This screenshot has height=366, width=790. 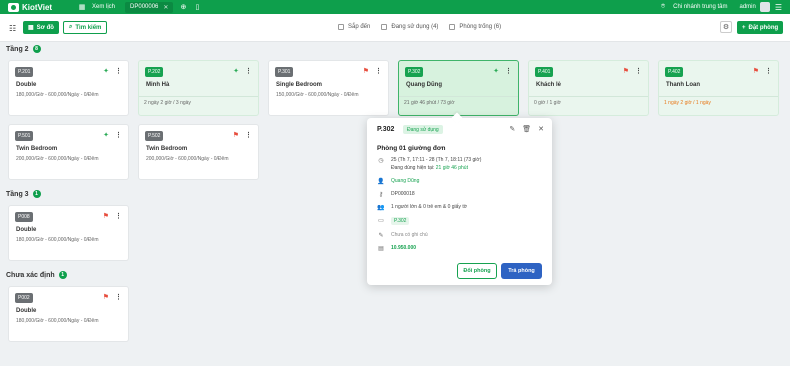 I want to click on note: Chưa có ghi chú, so click(x=409, y=235).